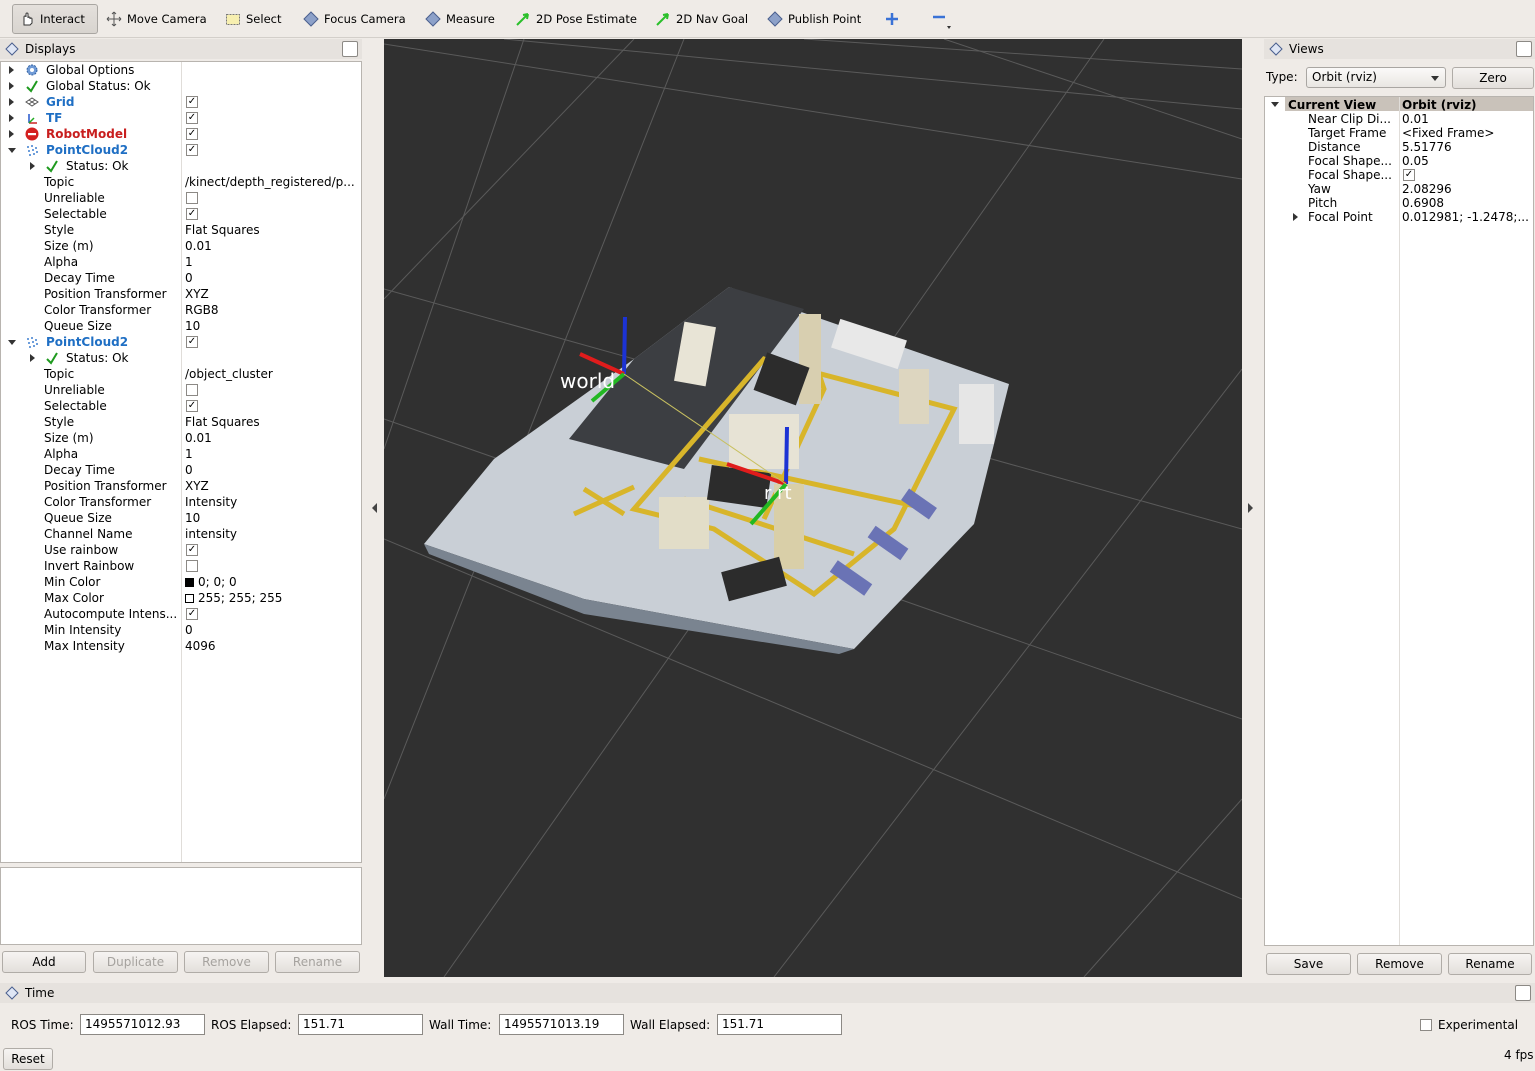 This screenshot has height=1071, width=1535. Describe the element at coordinates (181, 374) in the screenshot. I see `pc2-topic-row: Topic/object_cluster` at that location.